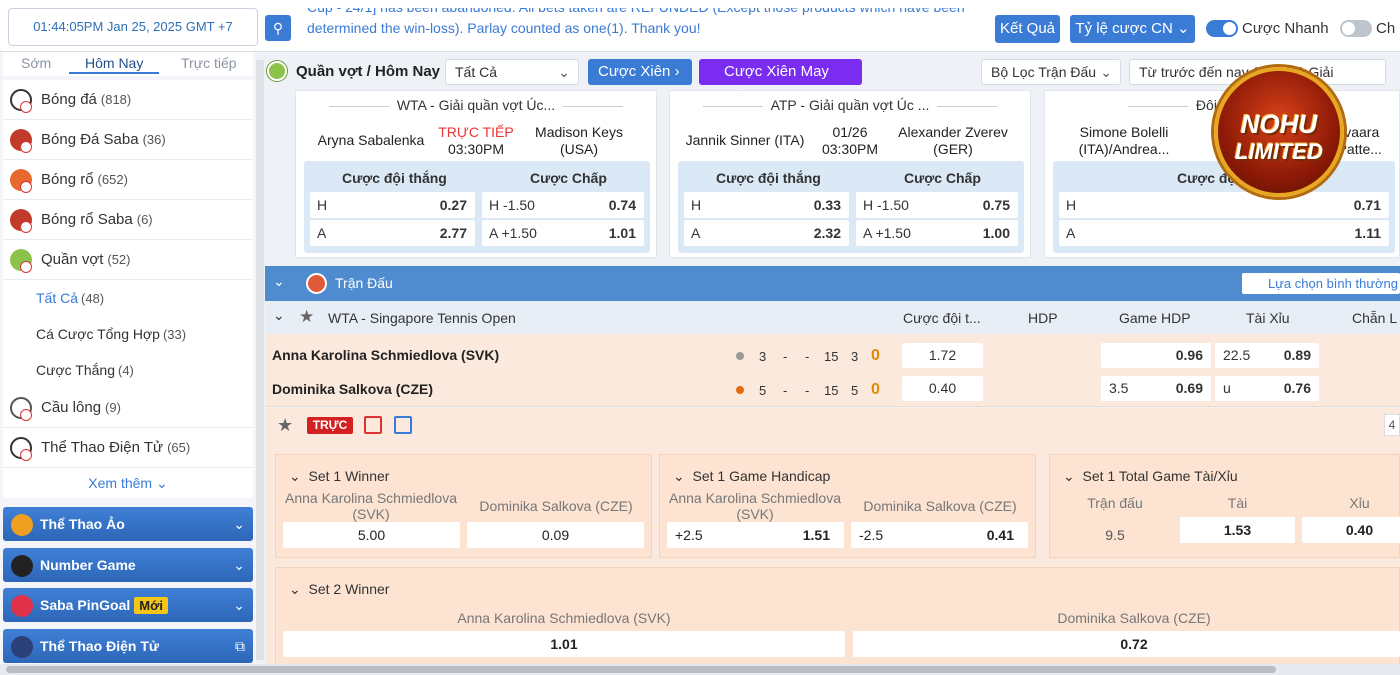 Image resolution: width=1400 pixels, height=675 pixels. What do you see at coordinates (330, 425) in the screenshot?
I see `live-badge: TRỰC` at bounding box center [330, 425].